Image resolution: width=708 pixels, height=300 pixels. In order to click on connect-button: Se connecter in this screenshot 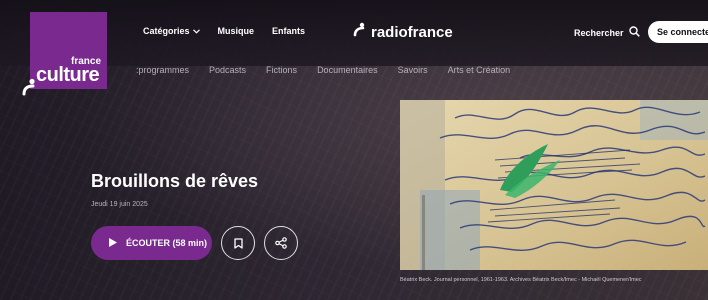, I will do `click(678, 32)`.